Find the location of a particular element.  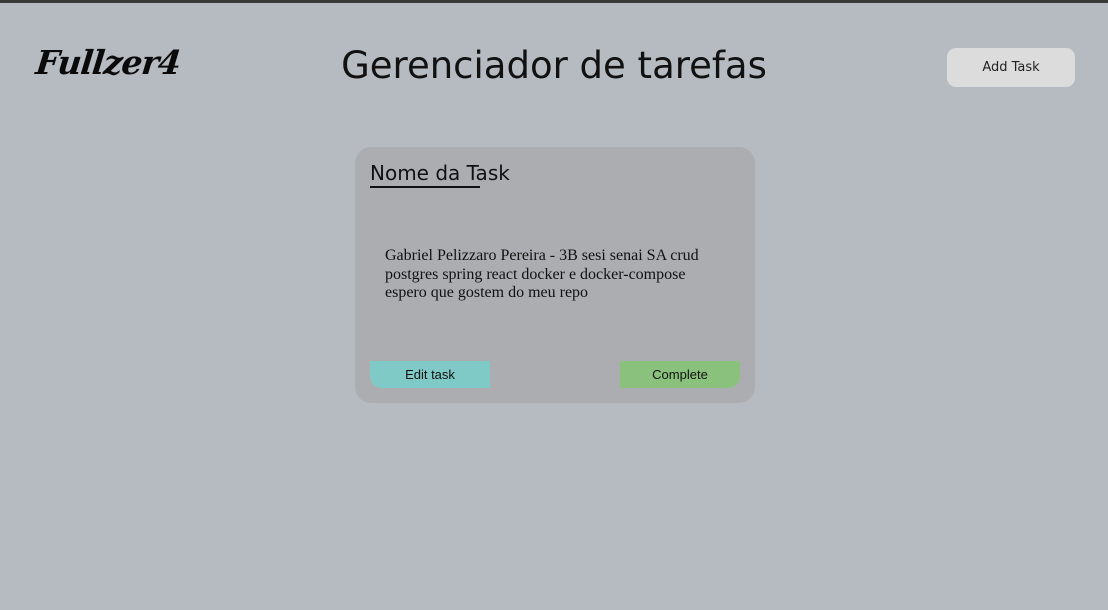

add-task-button: Add Task is located at coordinates (1011, 67).